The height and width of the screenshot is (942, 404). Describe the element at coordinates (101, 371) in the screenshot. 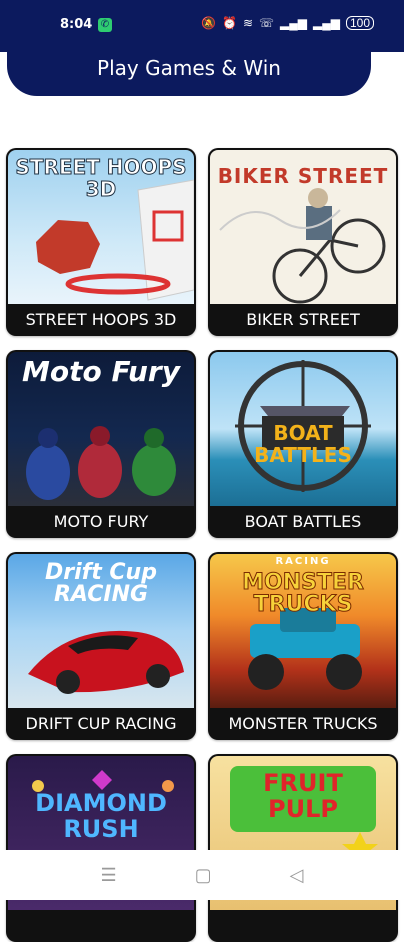

I see `game-art-title: Moto Fury` at that location.